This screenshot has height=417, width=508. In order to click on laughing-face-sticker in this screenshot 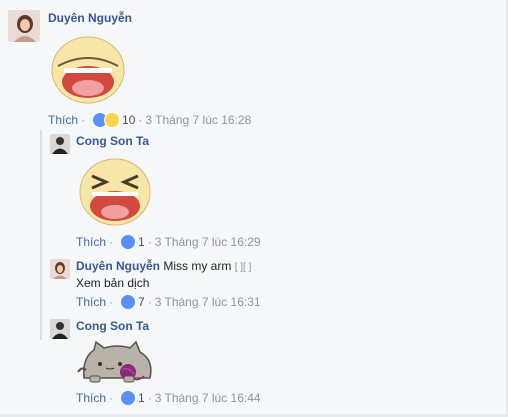, I will do `click(88, 71)`.